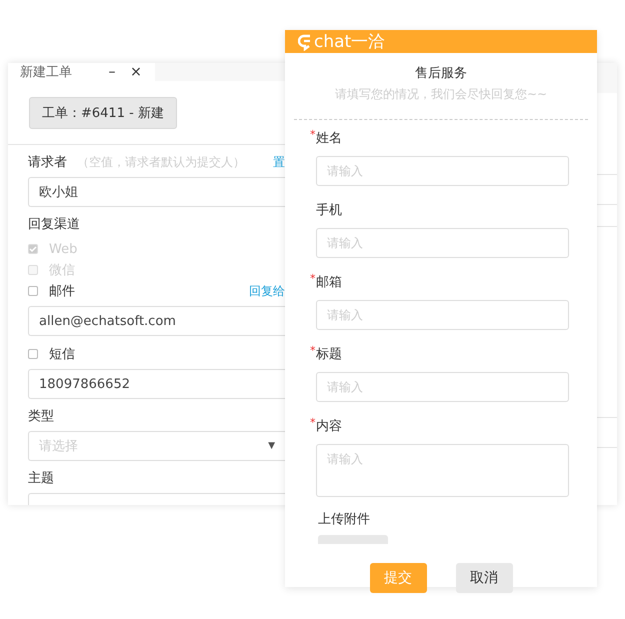 The width and height of the screenshot is (625, 619). Describe the element at coordinates (326, 139) in the screenshot. I see `field-label: *姓名` at that location.